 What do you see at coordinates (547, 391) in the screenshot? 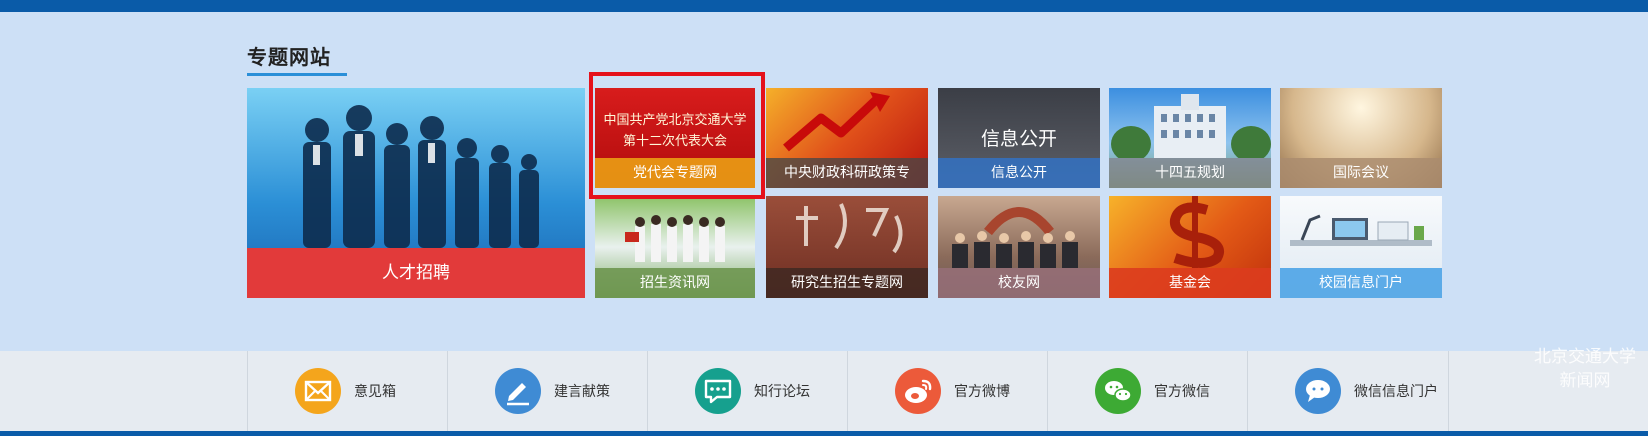
I see `footer-item-proposals: 建言献策` at bounding box center [547, 391].